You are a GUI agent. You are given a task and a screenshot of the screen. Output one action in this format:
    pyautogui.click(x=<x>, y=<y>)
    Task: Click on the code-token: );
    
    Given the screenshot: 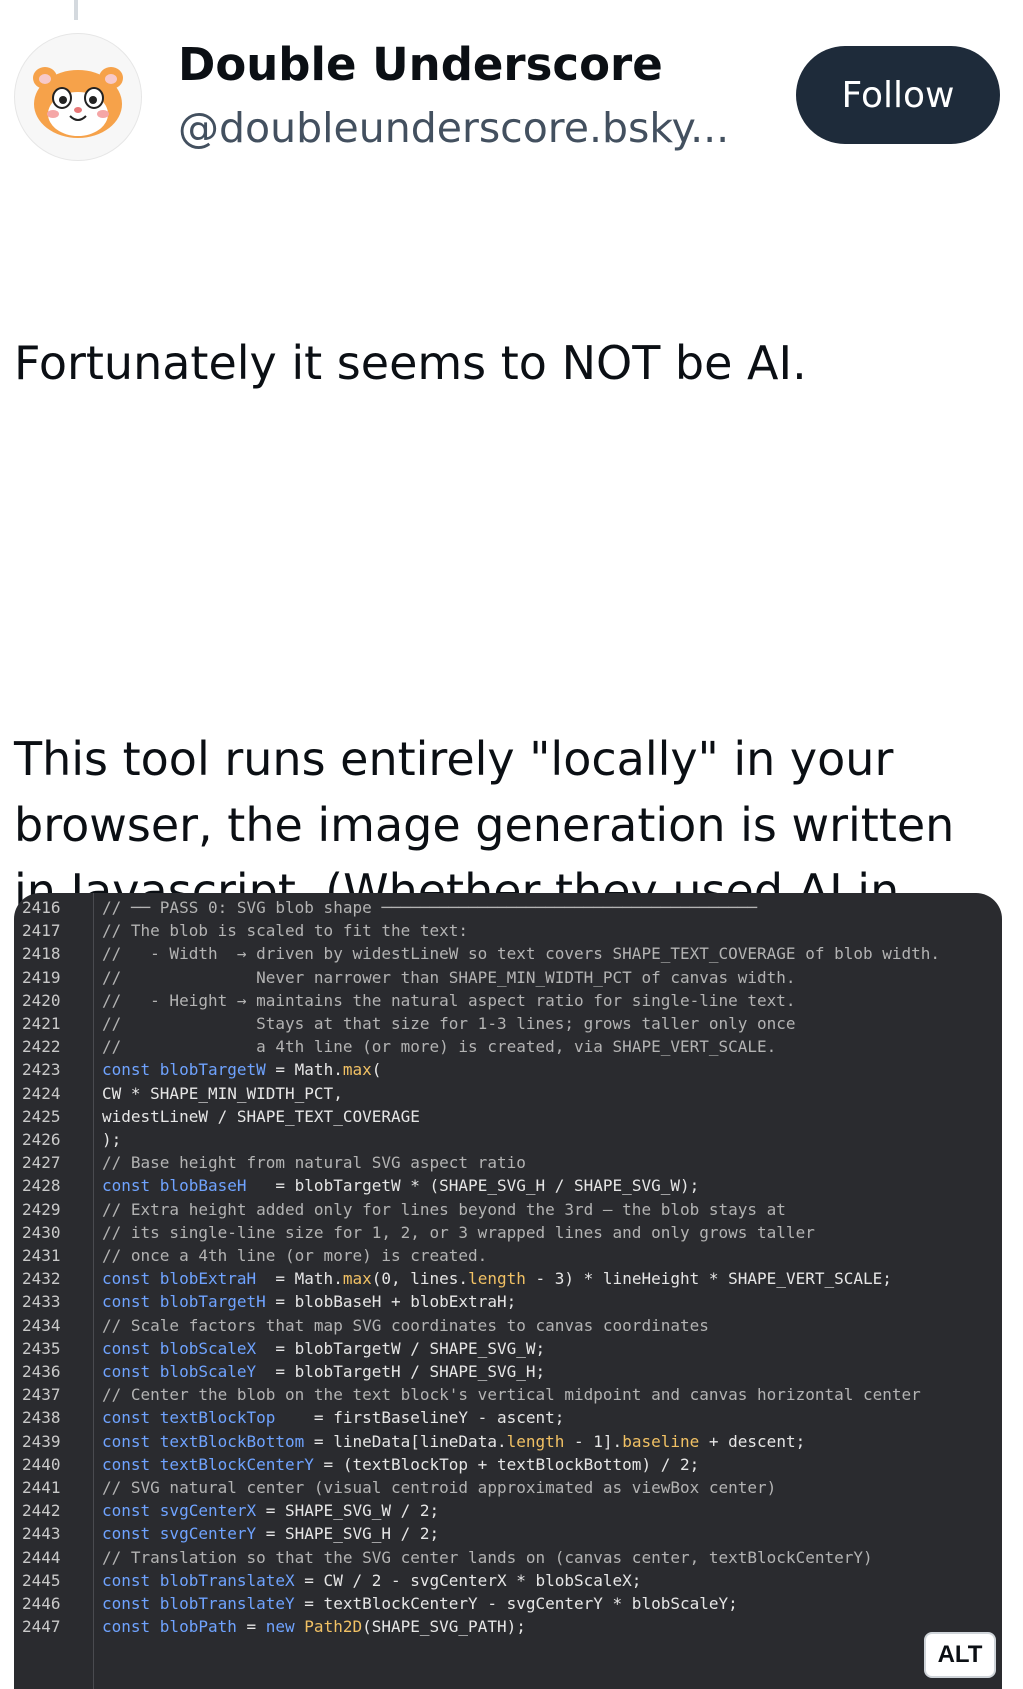 What is the action you would take?
    pyautogui.click(x=112, y=1139)
    